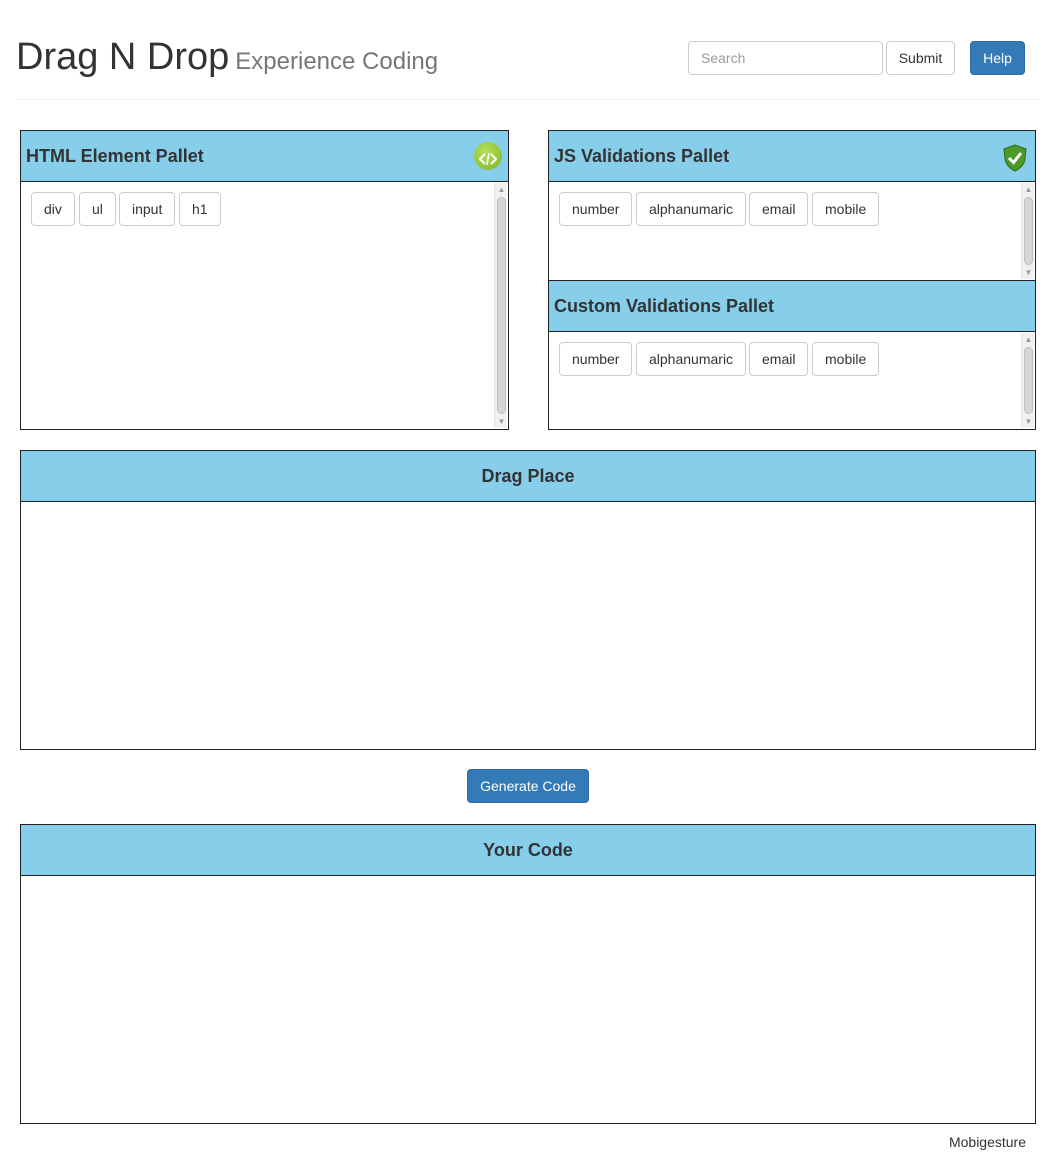 This screenshot has height=1164, width=1056. I want to click on js-pallet-header: JS Validations Pallet, so click(792, 156).